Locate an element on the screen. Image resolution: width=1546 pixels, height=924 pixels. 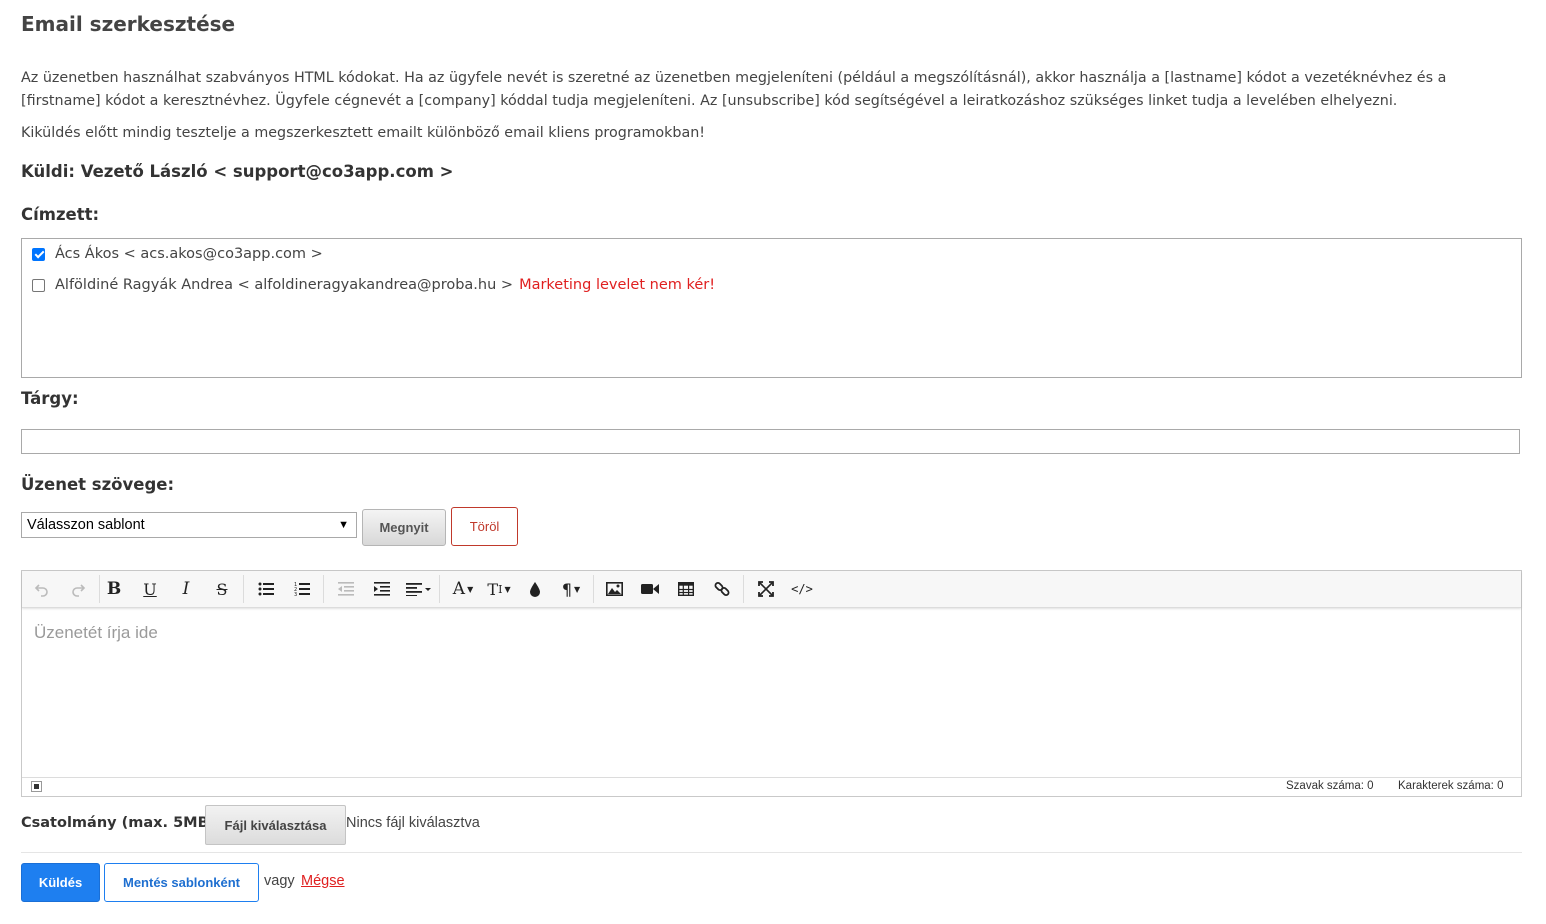
send-button: Küldés is located at coordinates (60, 882).